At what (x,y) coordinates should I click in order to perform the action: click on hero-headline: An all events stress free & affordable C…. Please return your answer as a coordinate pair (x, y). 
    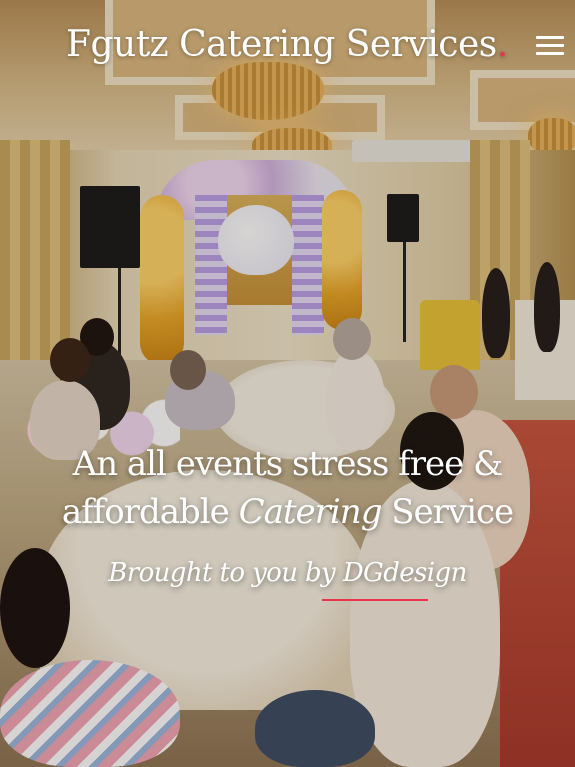
    Looking at the image, I should click on (287, 488).